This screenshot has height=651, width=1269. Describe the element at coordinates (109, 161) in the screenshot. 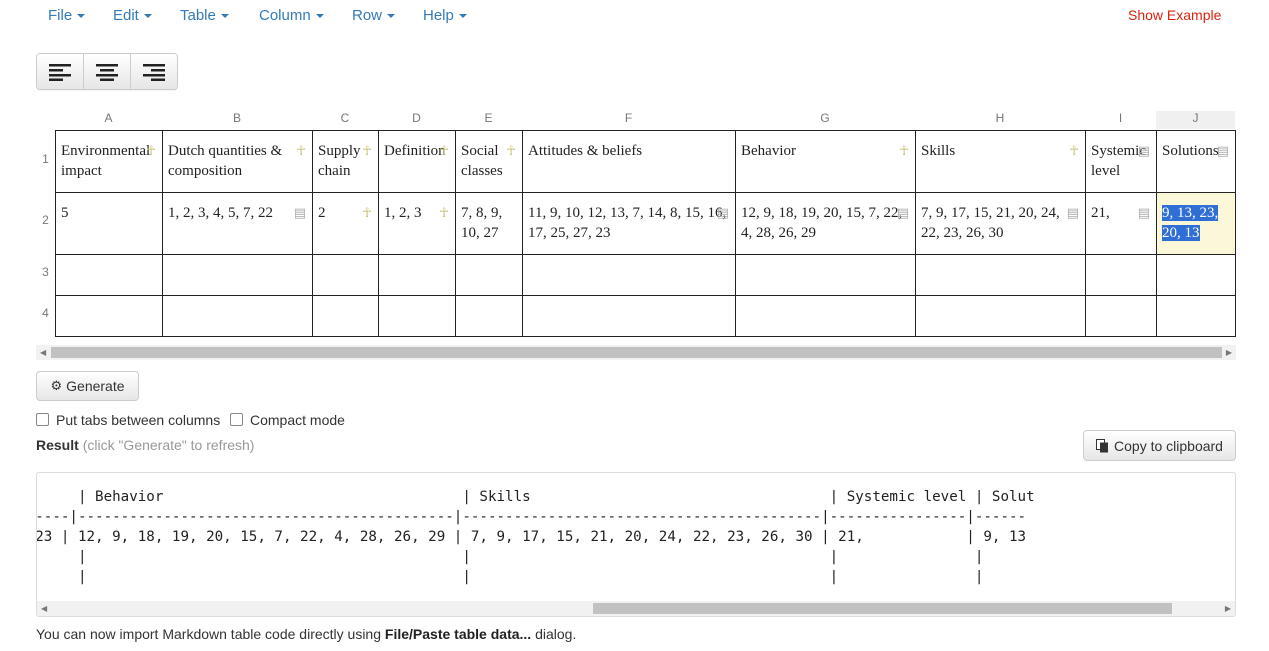

I see `cell-a1: Environmental impact ☥` at that location.